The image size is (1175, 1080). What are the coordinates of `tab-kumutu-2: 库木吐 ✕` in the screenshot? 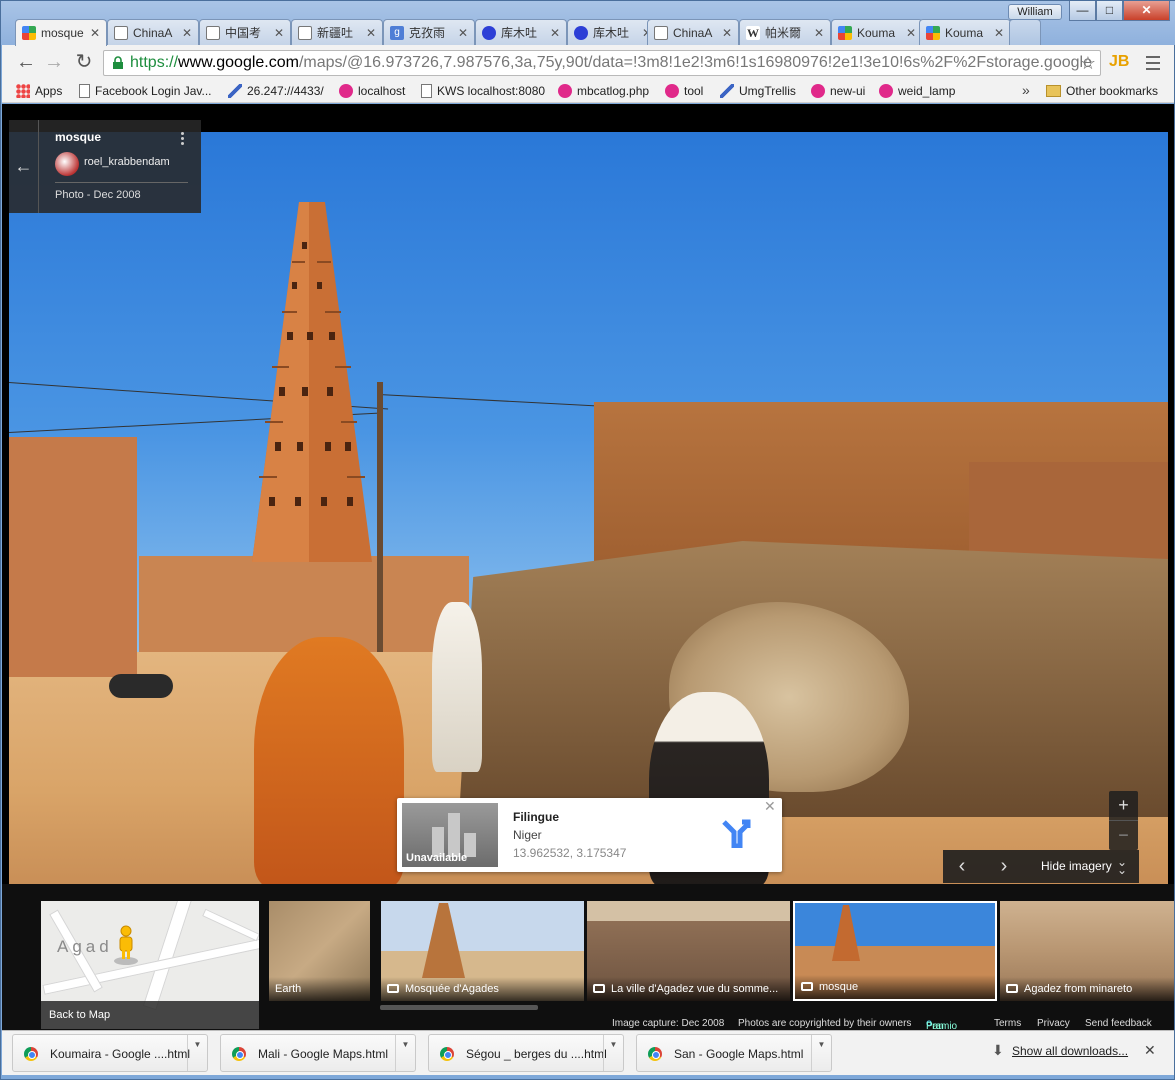 It's located at (613, 32).